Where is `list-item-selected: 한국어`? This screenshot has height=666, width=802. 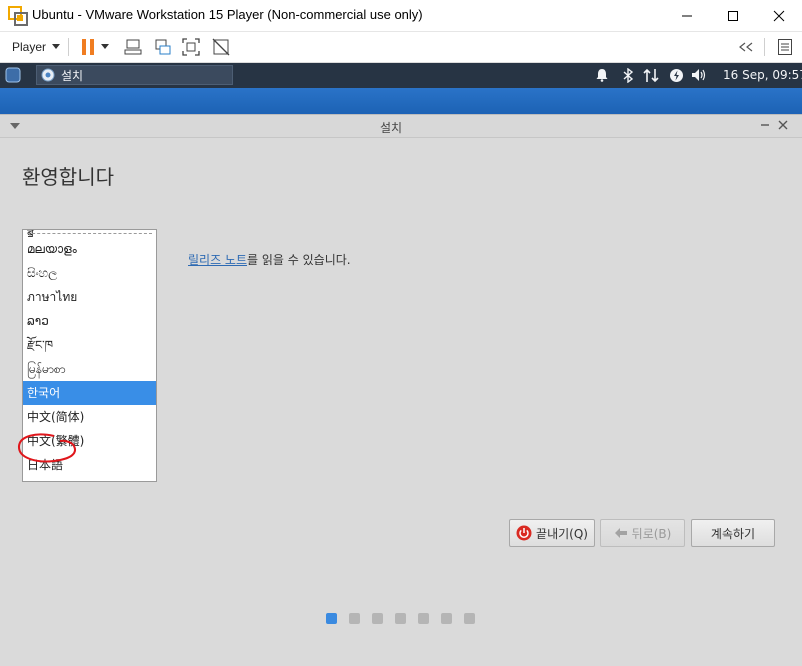 list-item-selected: 한국어 is located at coordinates (89, 393).